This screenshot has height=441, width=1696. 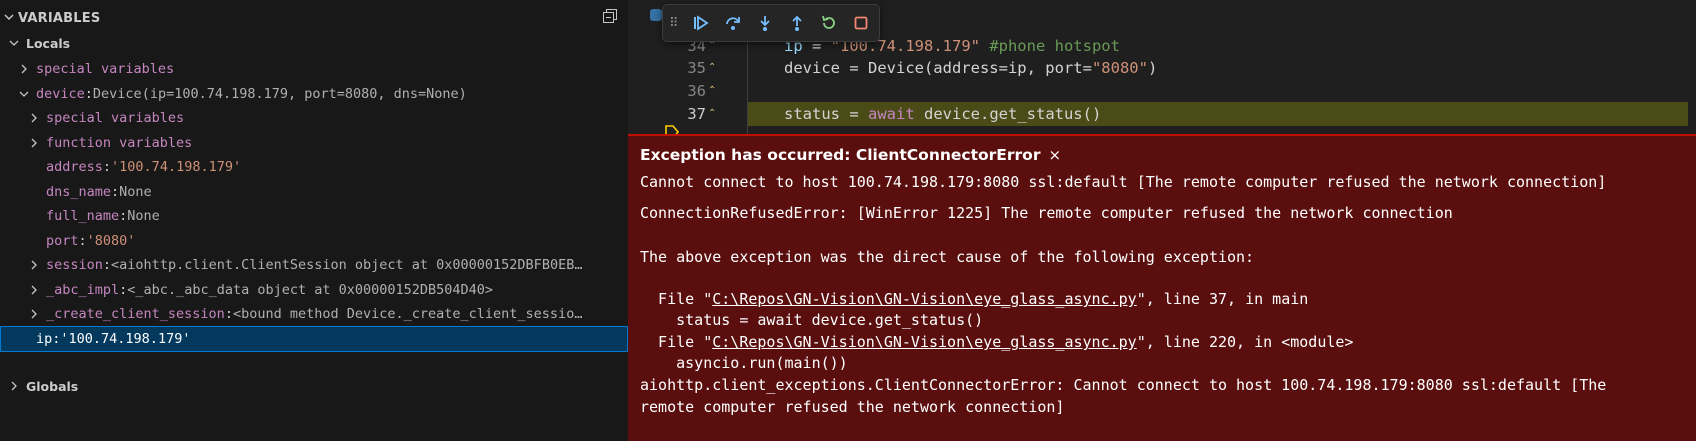 I want to click on variable-row: ip: '100.74.198.179', so click(x=314, y=338).